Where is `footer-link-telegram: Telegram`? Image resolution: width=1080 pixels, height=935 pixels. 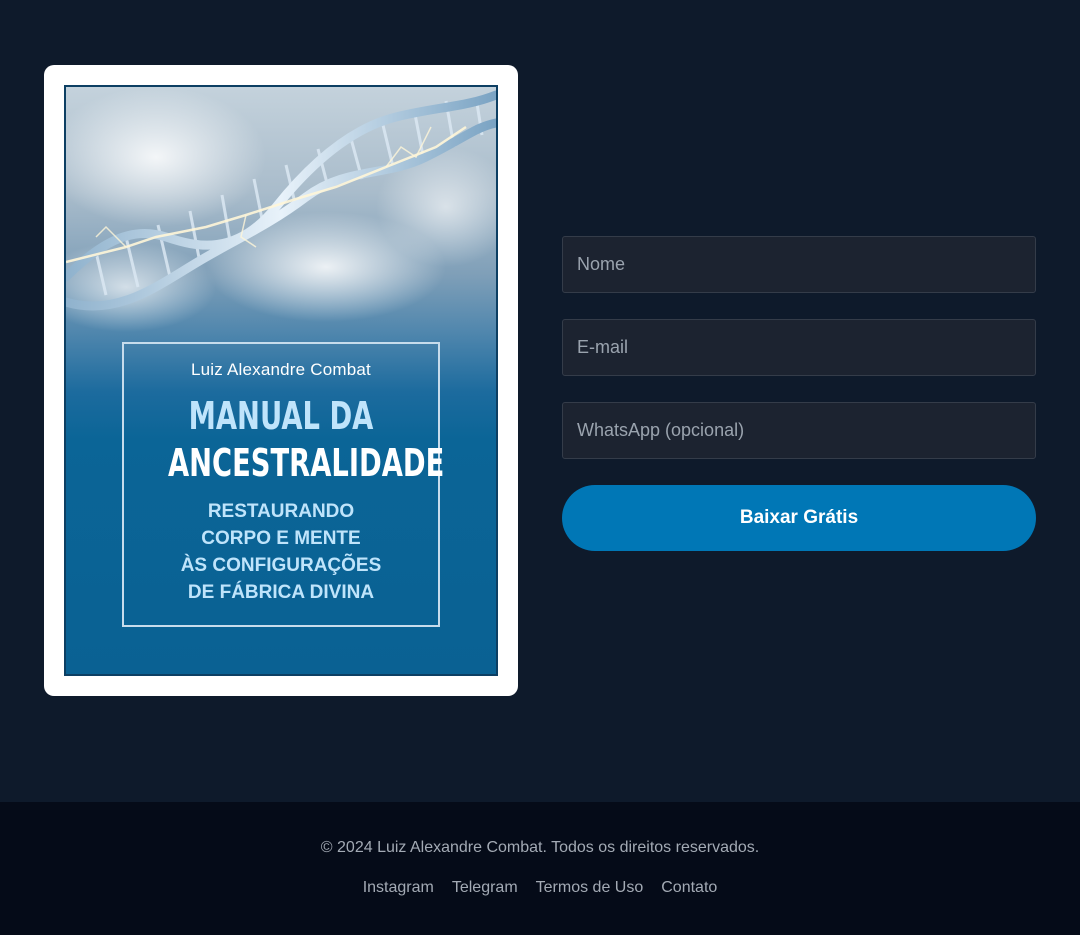 footer-link-telegram: Telegram is located at coordinates (485, 888).